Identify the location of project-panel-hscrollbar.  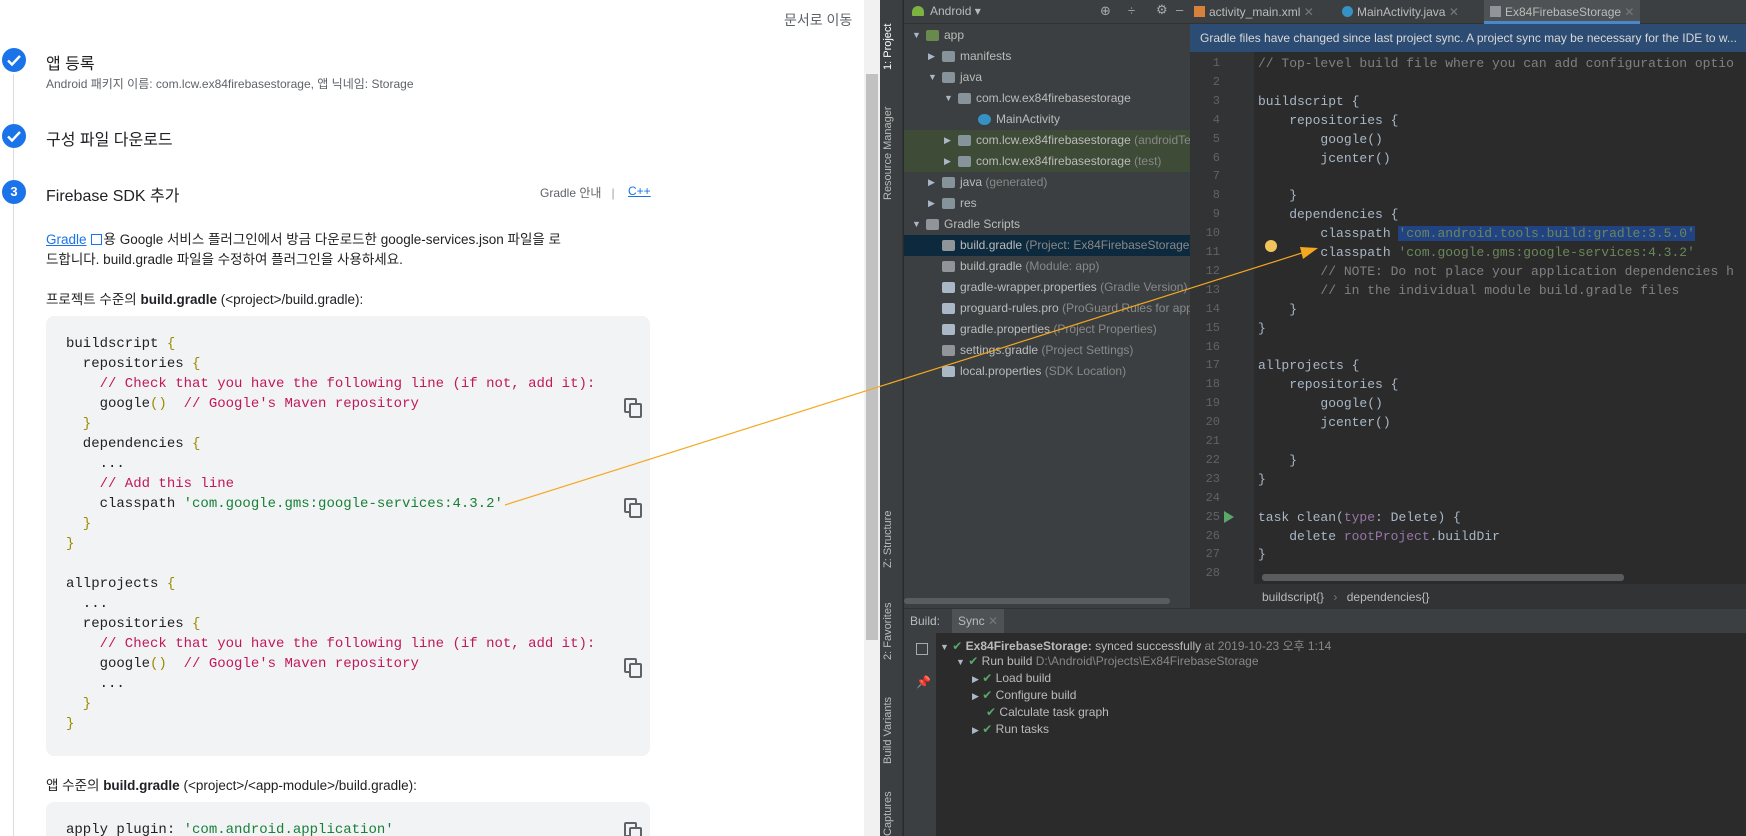
(1037, 601).